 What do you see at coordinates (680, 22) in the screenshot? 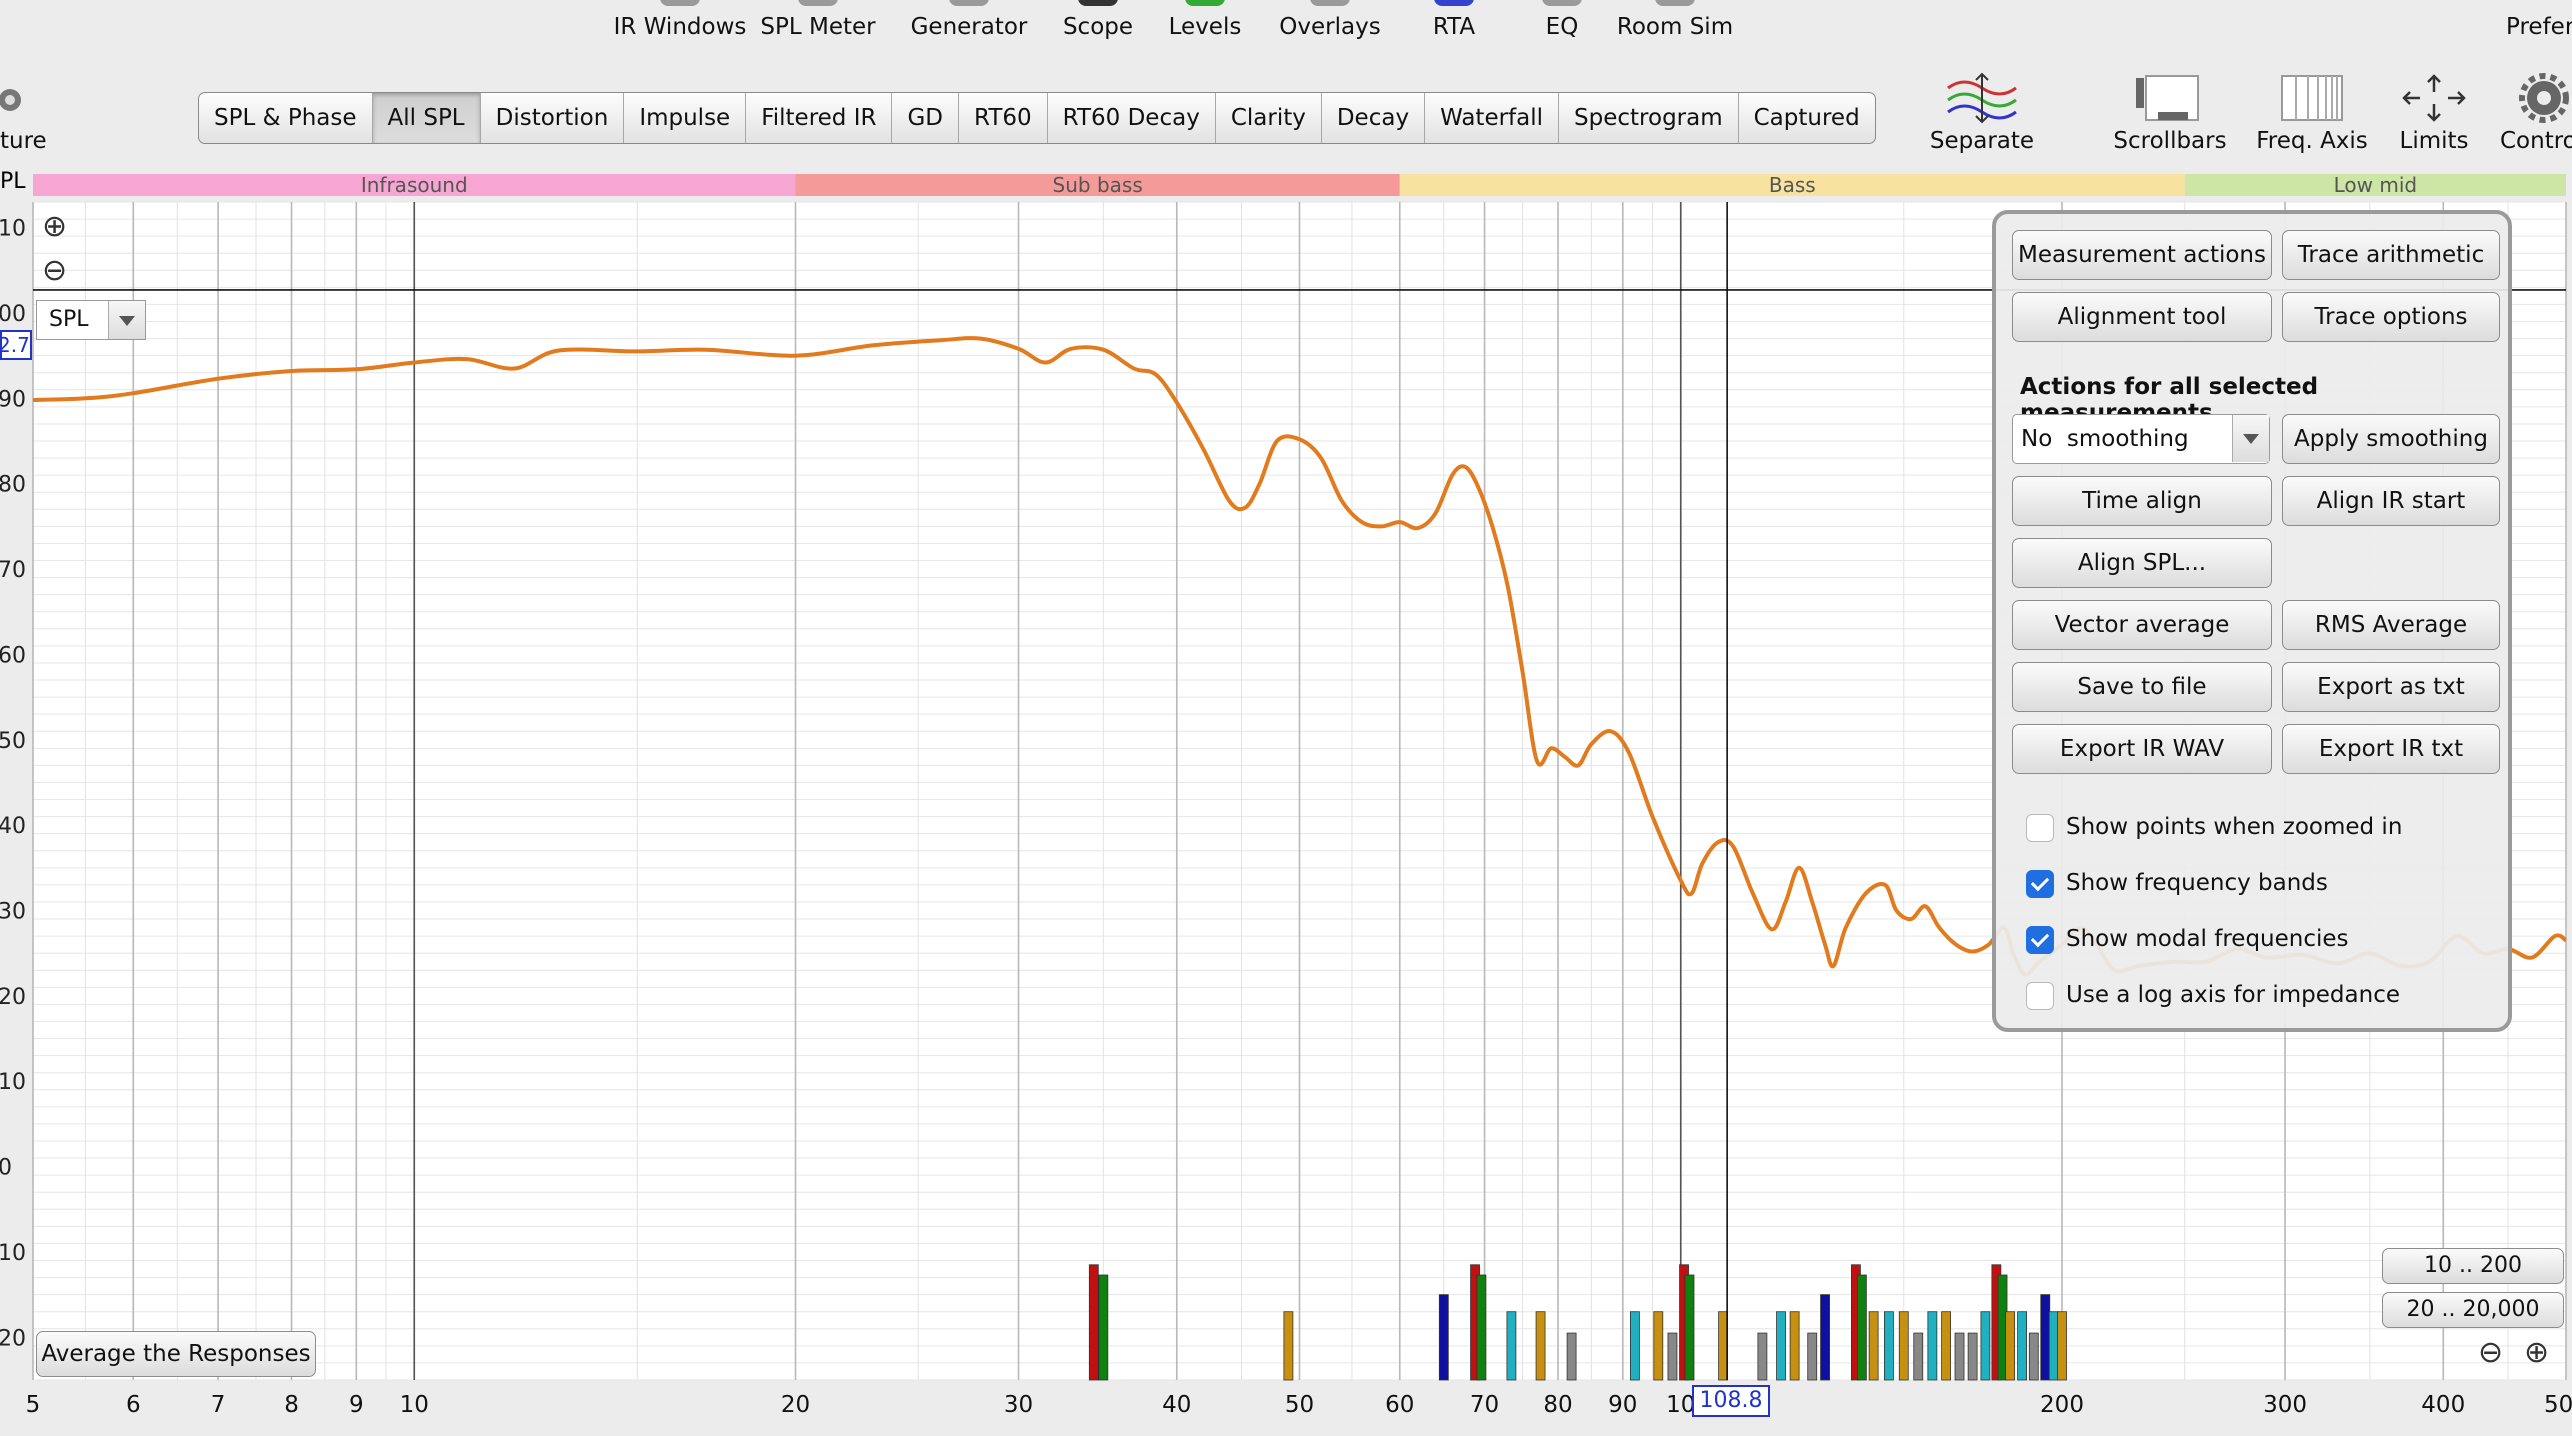
I see `toolbar-ir-windows: IR Windows` at bounding box center [680, 22].